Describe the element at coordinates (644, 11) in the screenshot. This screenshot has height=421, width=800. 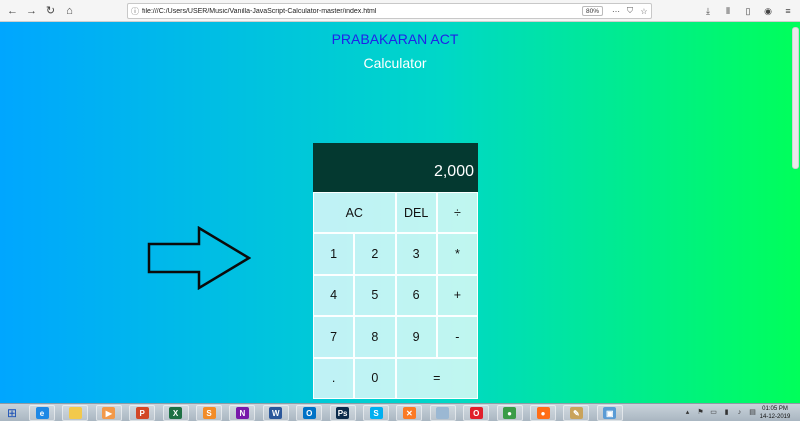
I see `bookmark-star-icon: ☆` at that location.